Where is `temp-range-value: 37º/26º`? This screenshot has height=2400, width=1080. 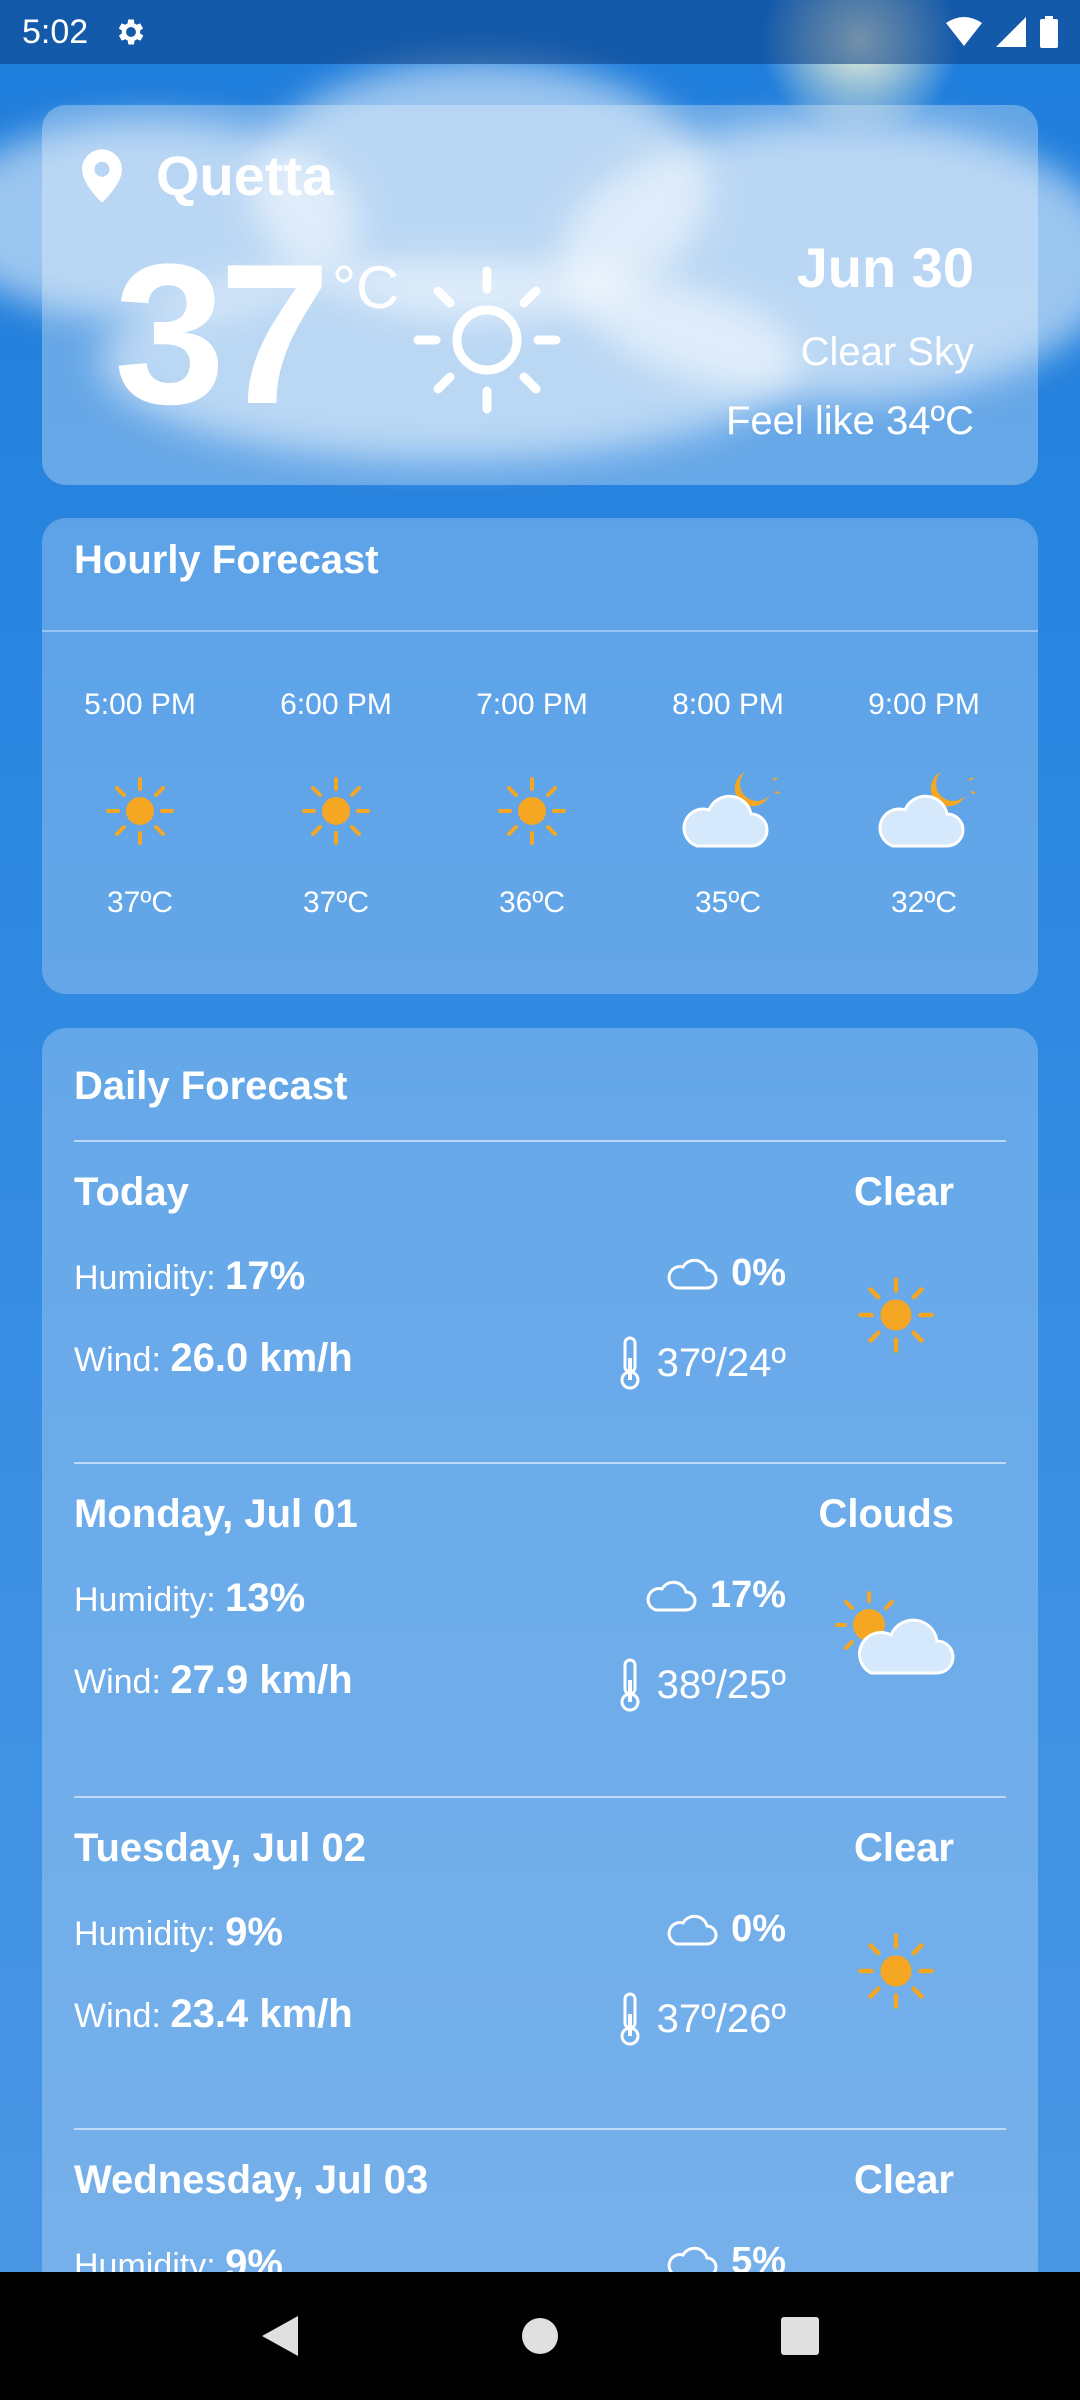
temp-range-value: 37º/26º is located at coordinates (721, 2018).